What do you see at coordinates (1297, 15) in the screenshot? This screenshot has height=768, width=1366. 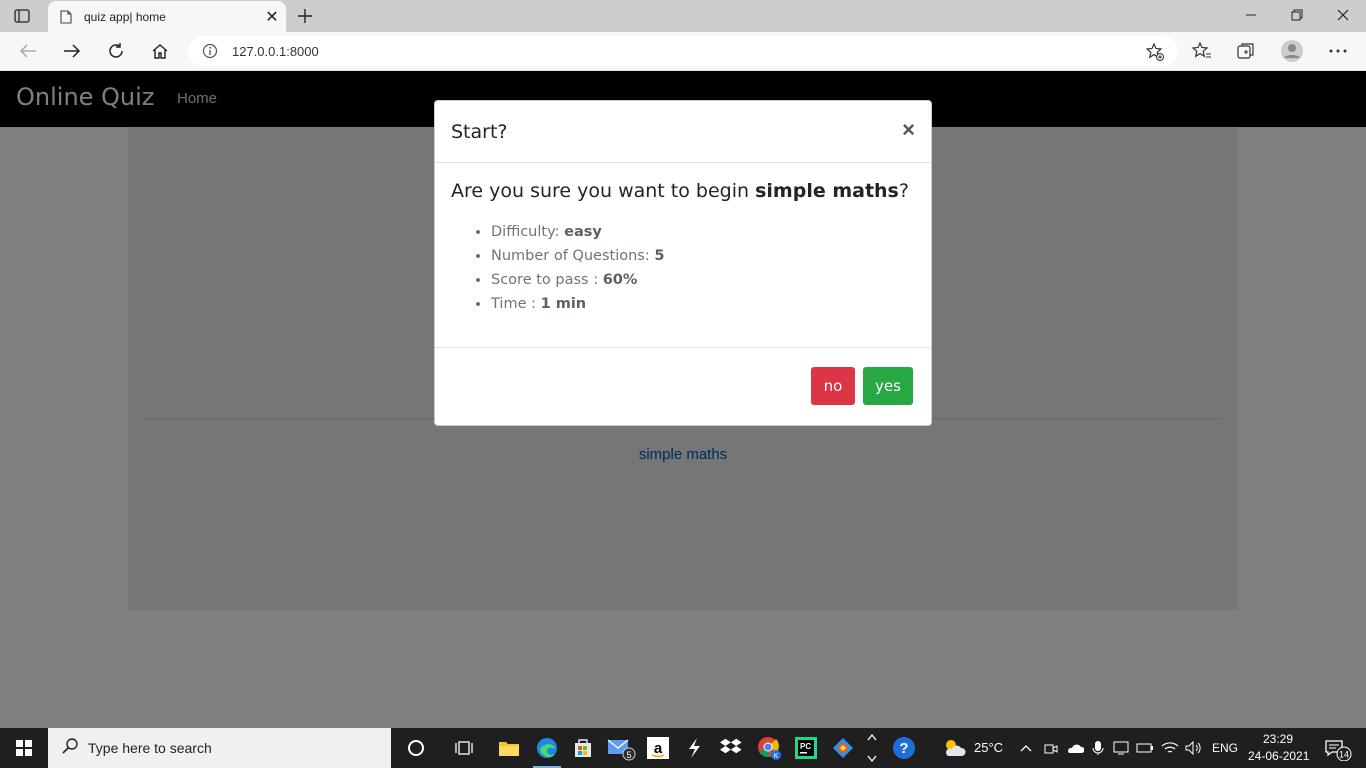 I see `restore-icon` at bounding box center [1297, 15].